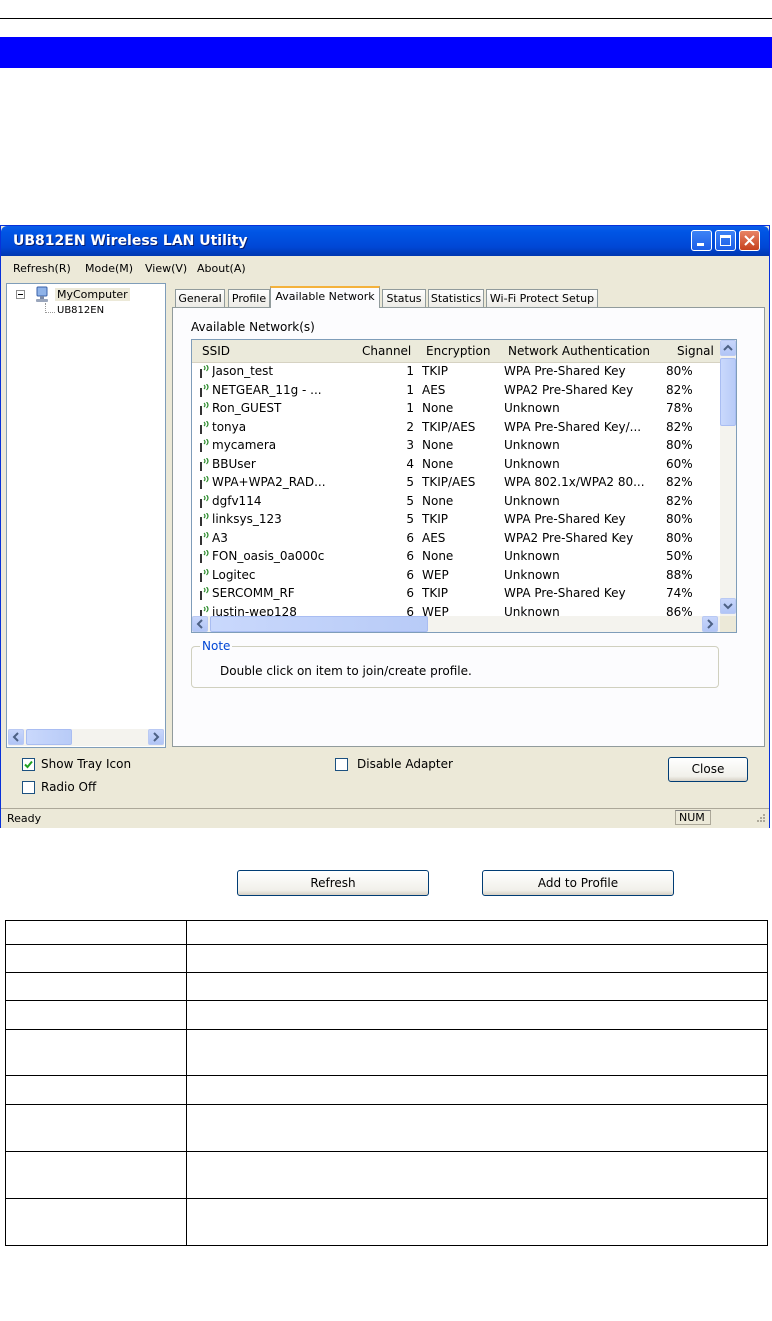 The image size is (772, 1321). I want to click on network-row: linksys_123 5 TKIP WPA Pre-Shared Key 80%, so click(456, 520).